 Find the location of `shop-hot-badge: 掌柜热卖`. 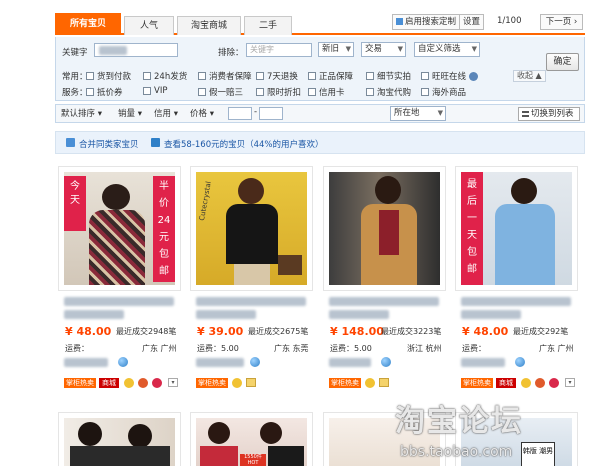

shop-hot-badge: 掌柜热卖 is located at coordinates (477, 383).